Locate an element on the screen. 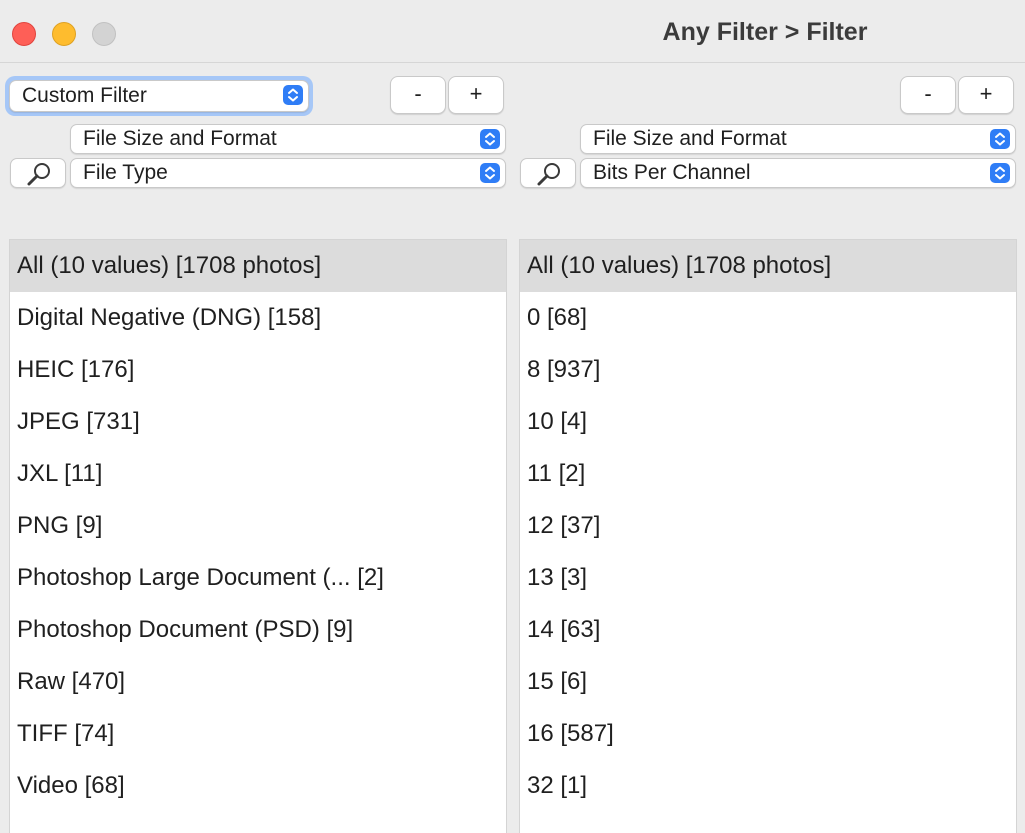  filter-mode-label: Custom Filter is located at coordinates (84, 95).